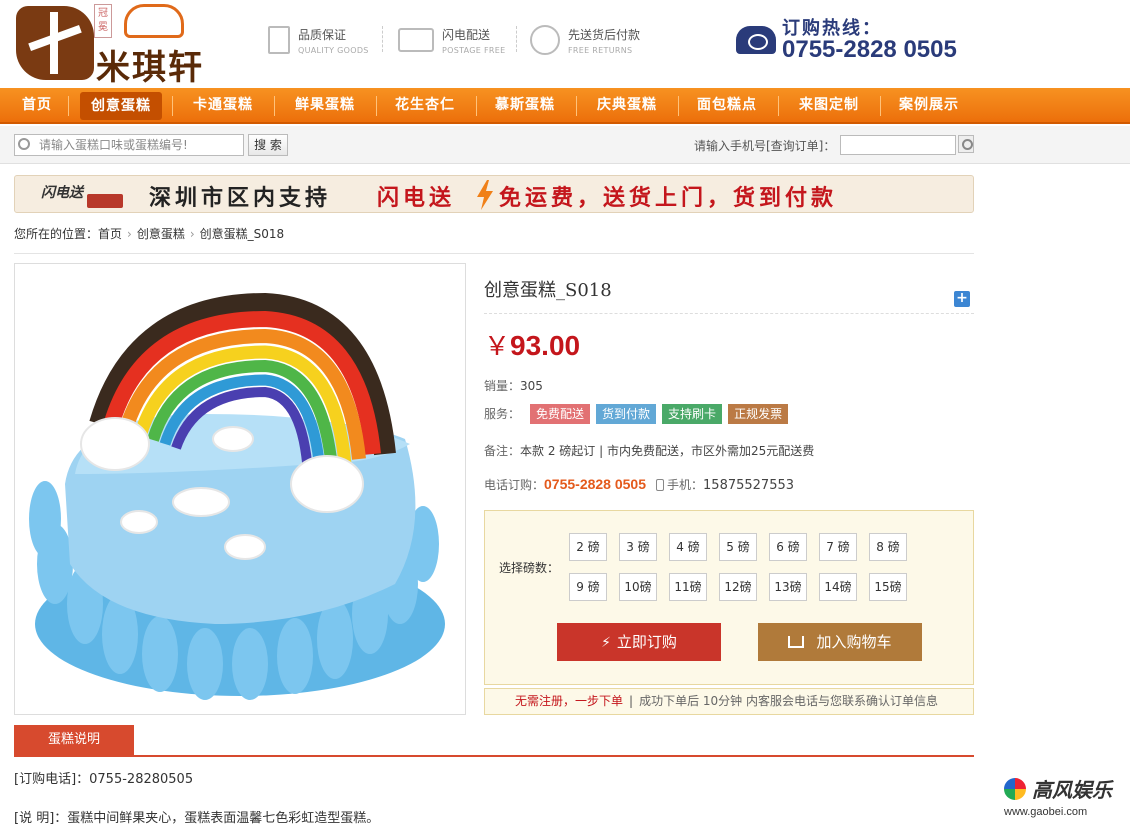 This screenshot has height=837, width=1130. What do you see at coordinates (121, 106) in the screenshot?
I see `nav-item-creative-cake: 创意蛋糕` at bounding box center [121, 106].